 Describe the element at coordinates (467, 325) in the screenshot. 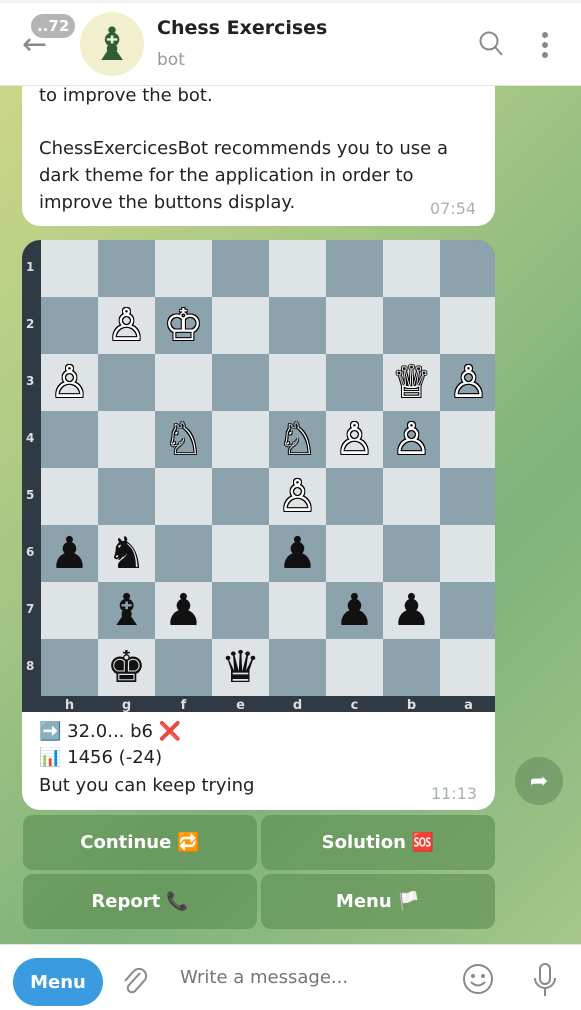

I see `square-a2` at that location.